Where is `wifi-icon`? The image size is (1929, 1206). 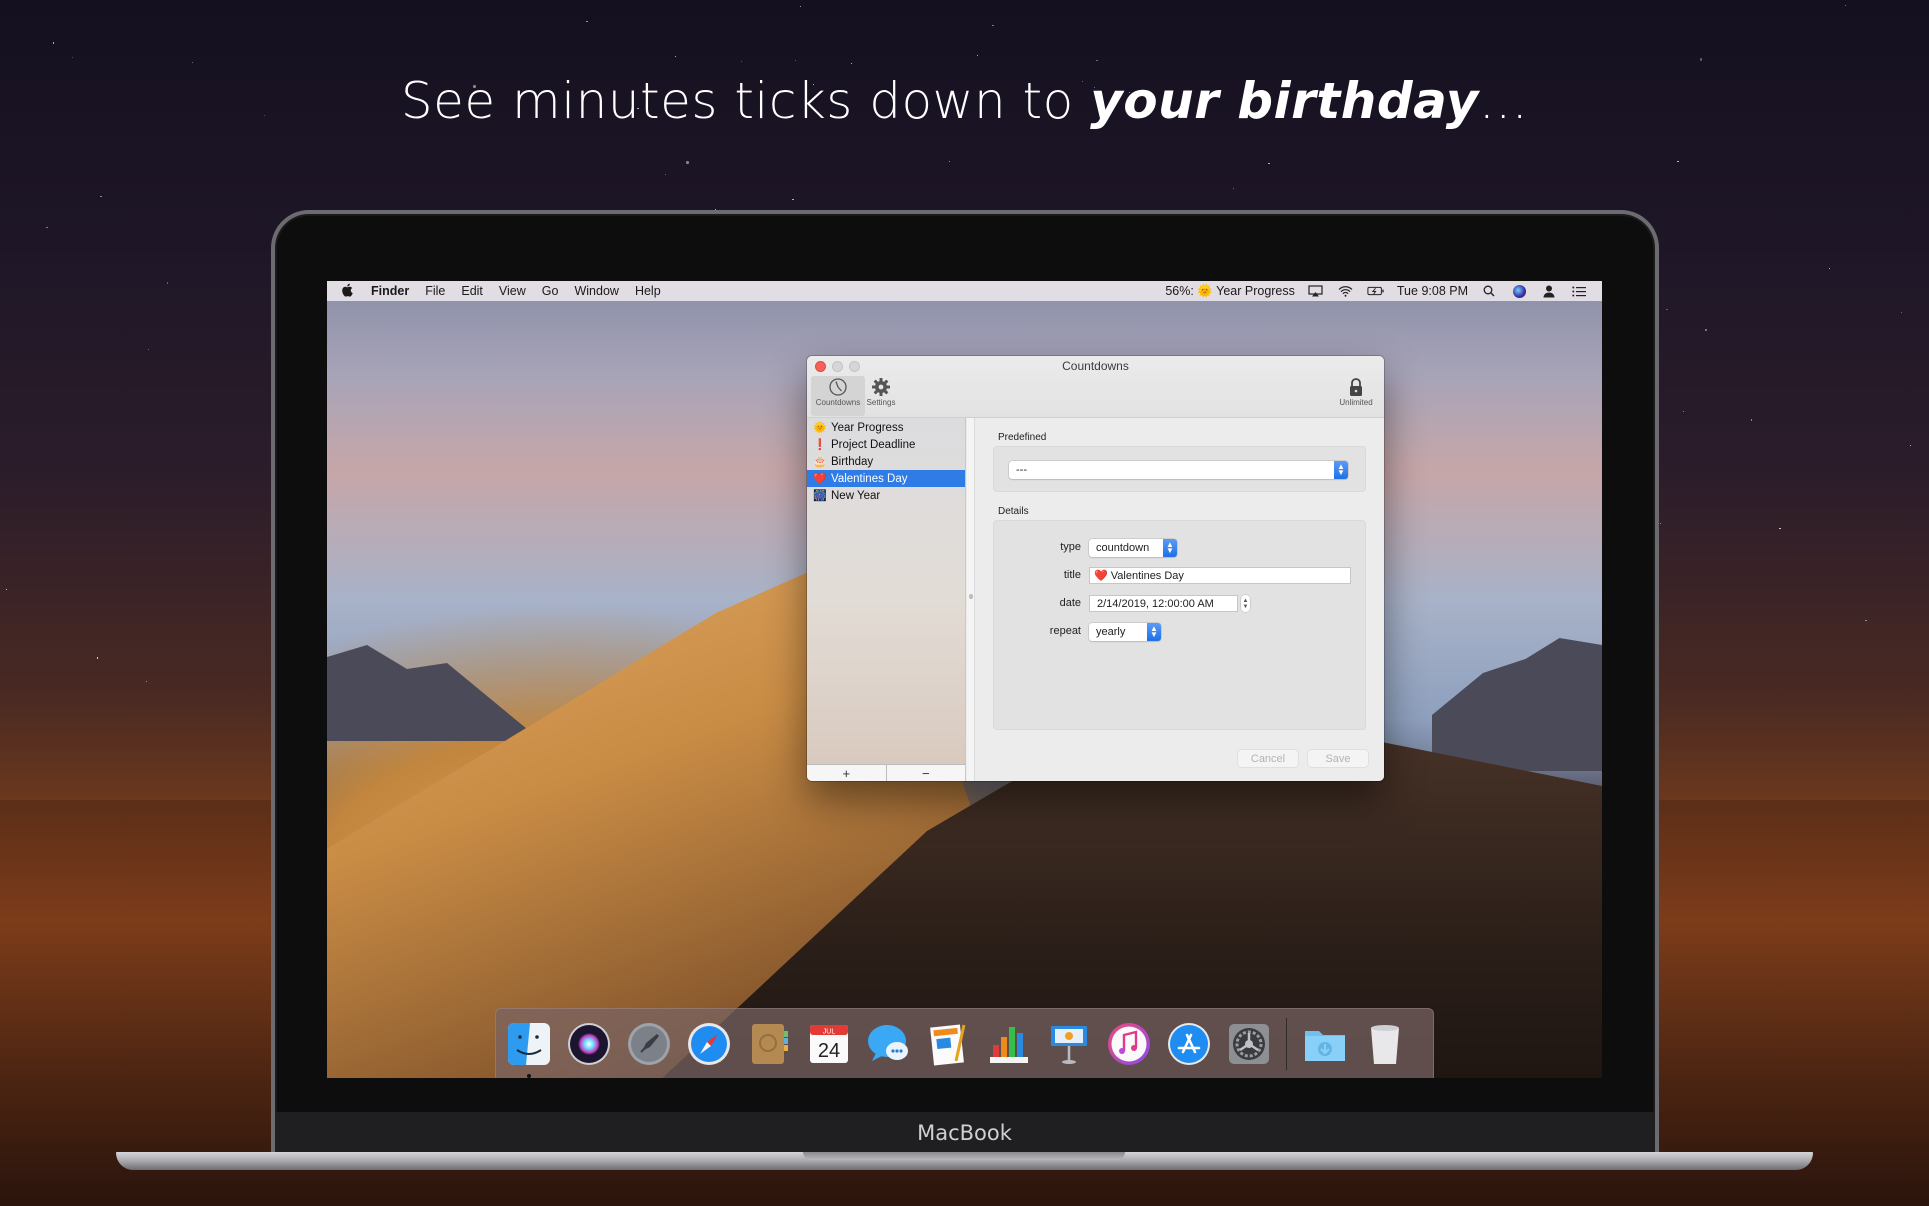 wifi-icon is located at coordinates (1346, 291).